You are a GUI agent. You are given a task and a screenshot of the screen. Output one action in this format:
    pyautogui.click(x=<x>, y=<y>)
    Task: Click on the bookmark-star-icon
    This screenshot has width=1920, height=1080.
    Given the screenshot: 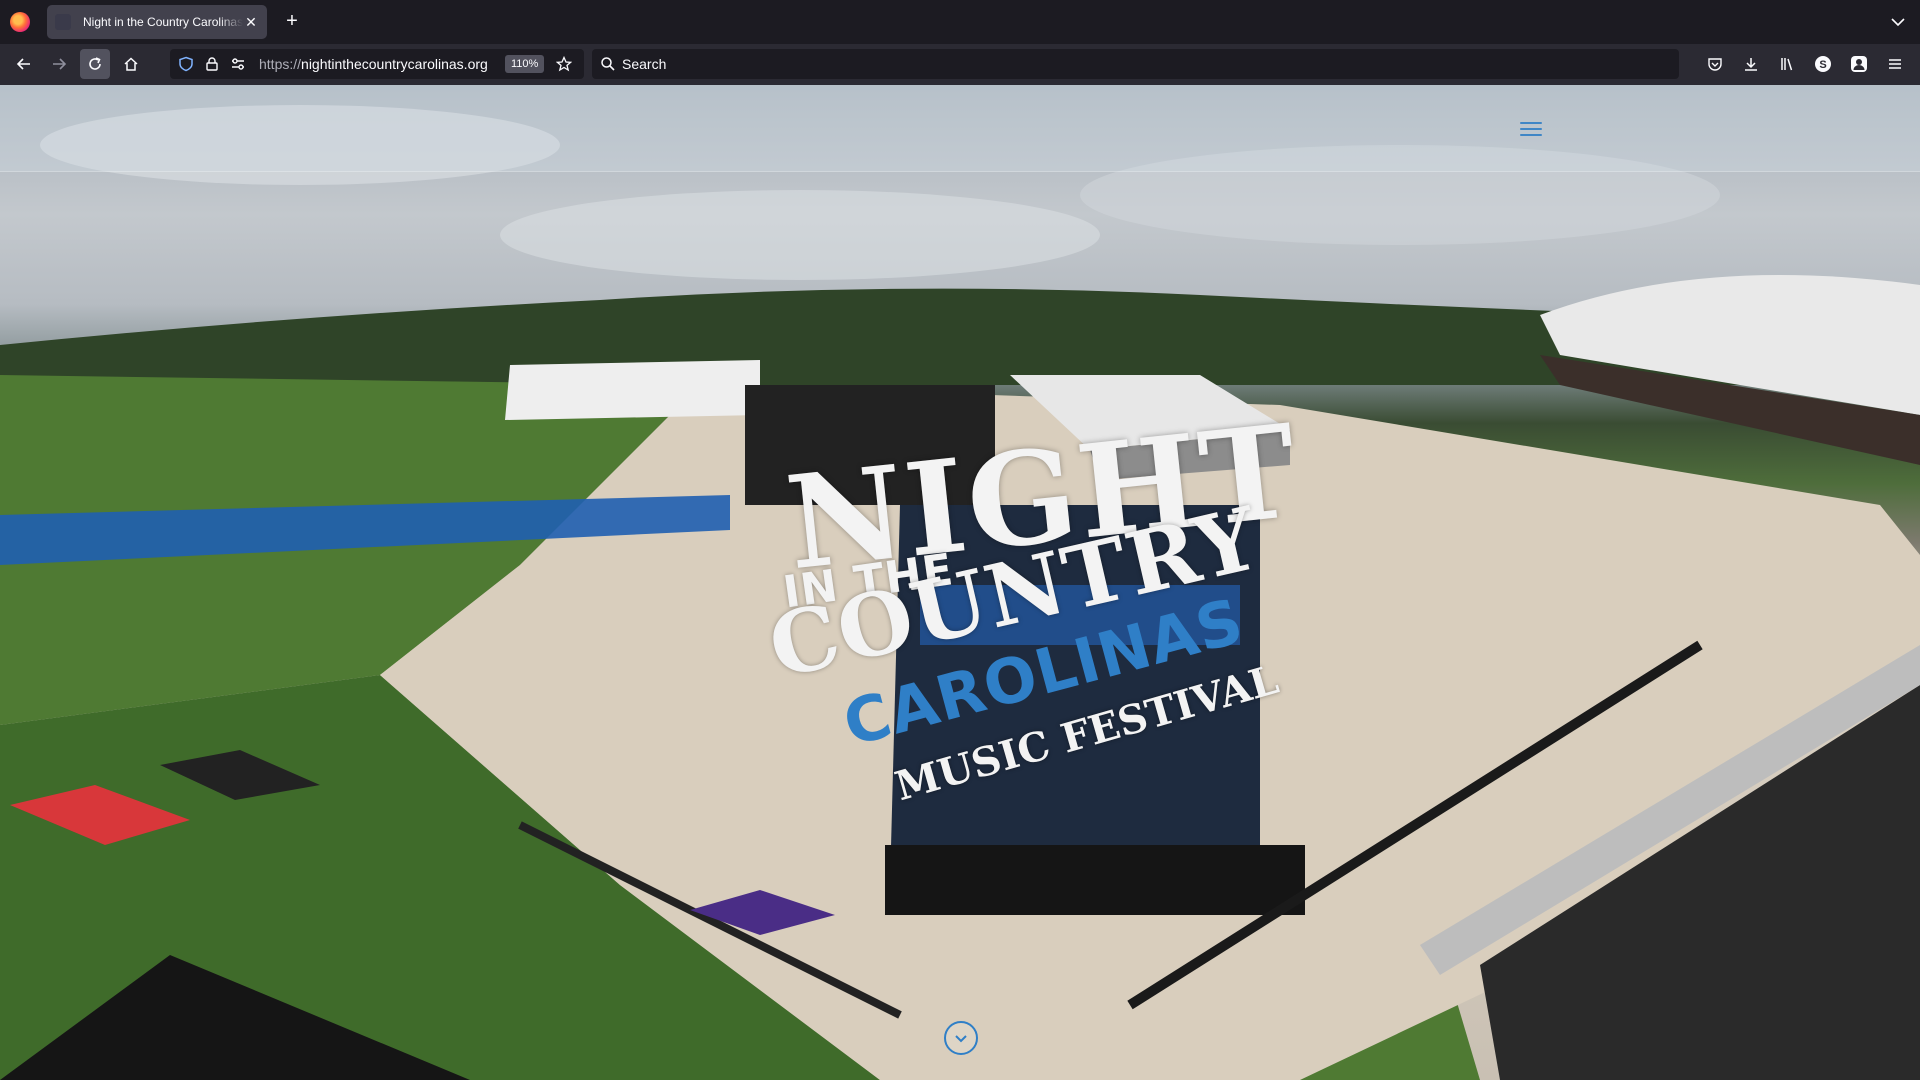 What is the action you would take?
    pyautogui.click(x=564, y=64)
    